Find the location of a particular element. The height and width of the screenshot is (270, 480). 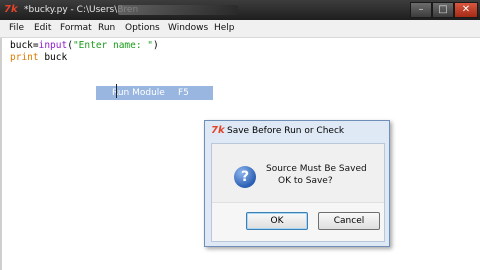

code-builtin-input: input is located at coordinates (53, 45).